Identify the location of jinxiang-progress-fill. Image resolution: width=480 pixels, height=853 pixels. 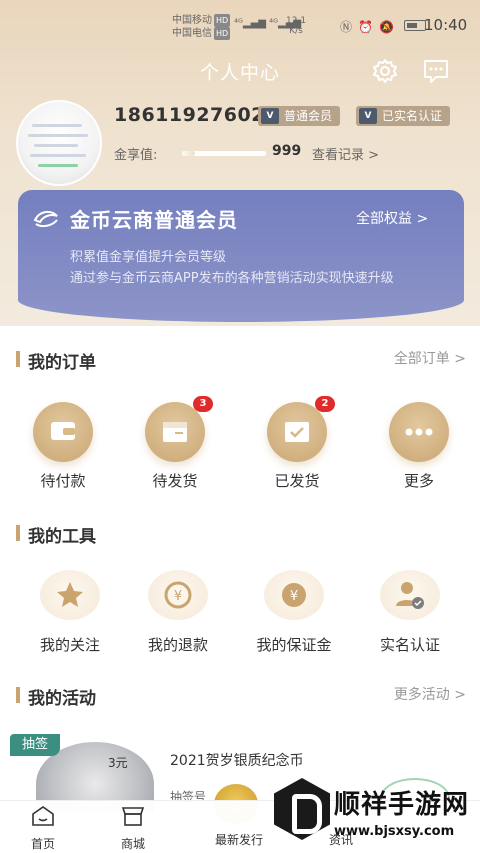
(188, 153).